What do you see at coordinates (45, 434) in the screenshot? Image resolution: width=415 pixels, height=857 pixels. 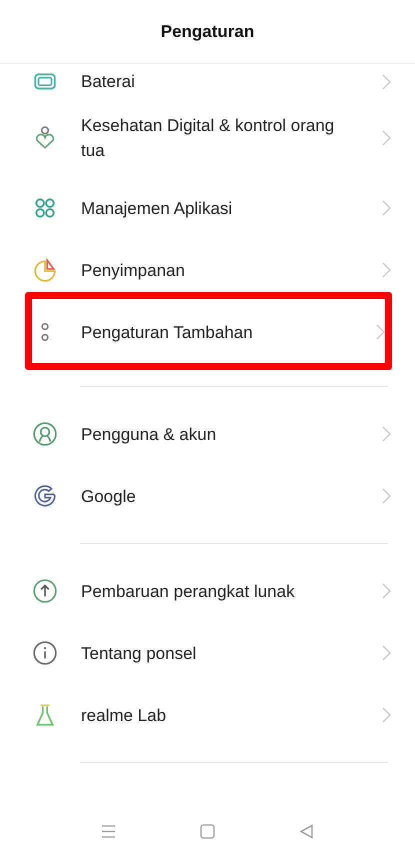 I see `user-circle-icon` at bounding box center [45, 434].